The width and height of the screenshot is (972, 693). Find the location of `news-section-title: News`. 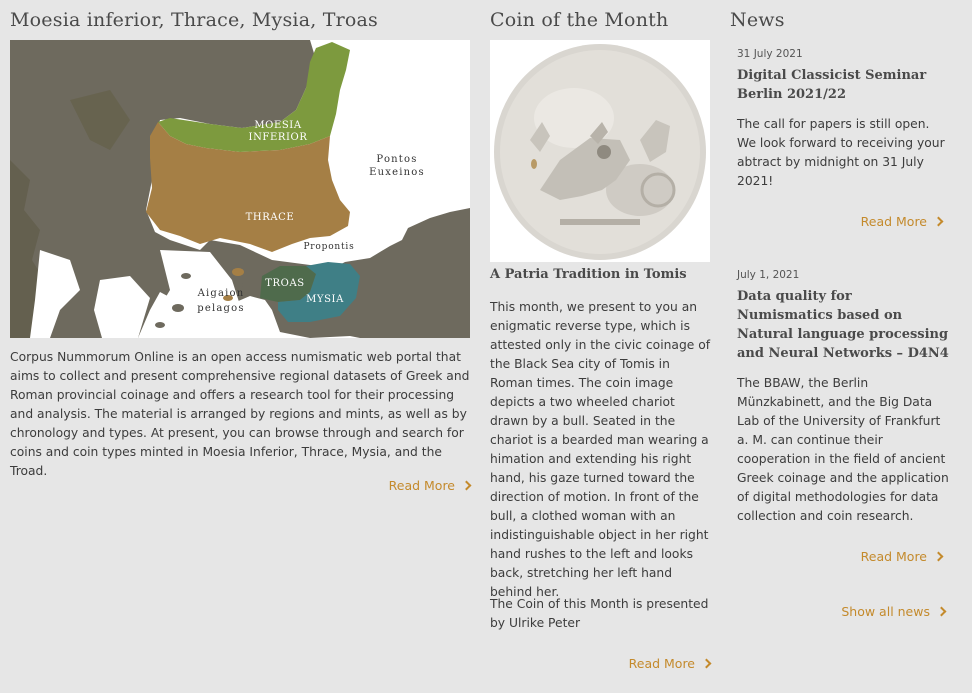

news-section-title: News is located at coordinates (757, 20).